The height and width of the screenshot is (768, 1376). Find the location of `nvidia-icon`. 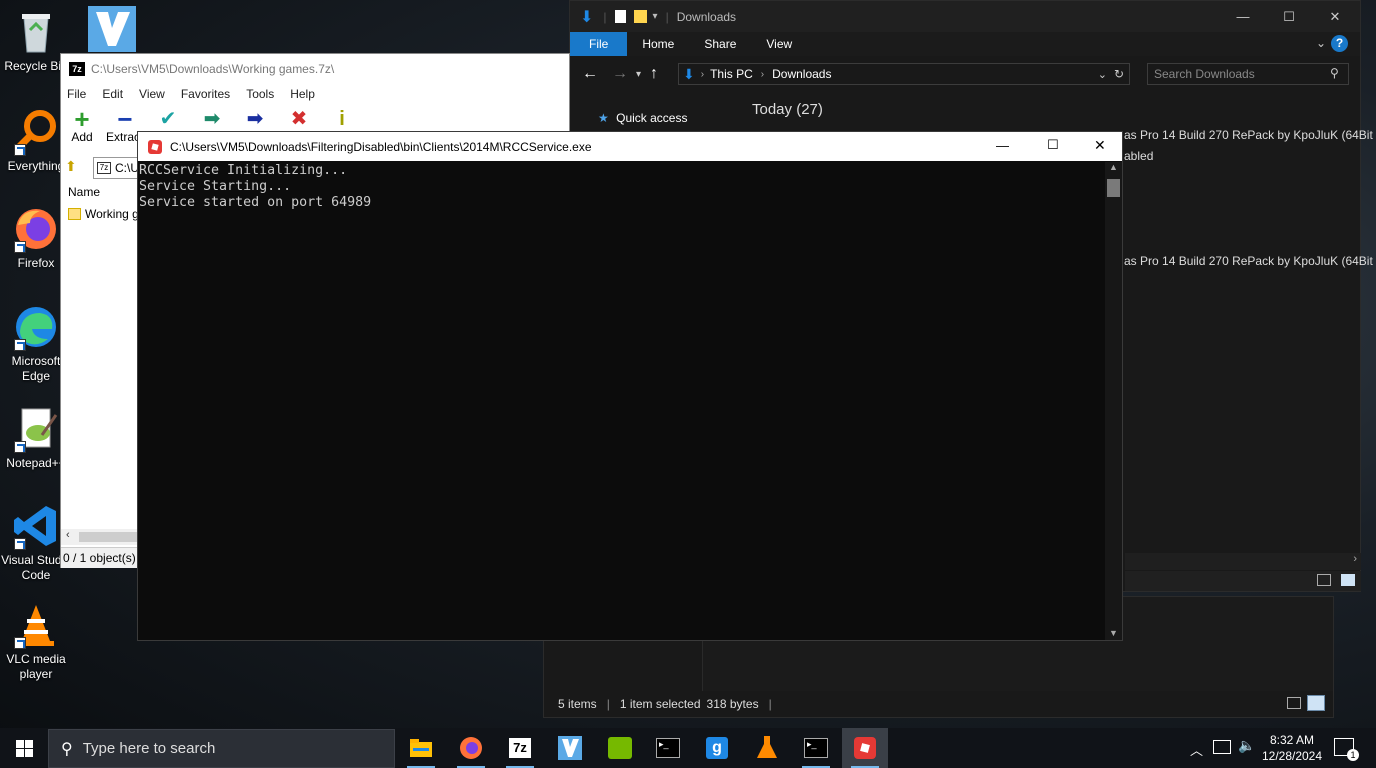

nvidia-icon is located at coordinates (620, 748).